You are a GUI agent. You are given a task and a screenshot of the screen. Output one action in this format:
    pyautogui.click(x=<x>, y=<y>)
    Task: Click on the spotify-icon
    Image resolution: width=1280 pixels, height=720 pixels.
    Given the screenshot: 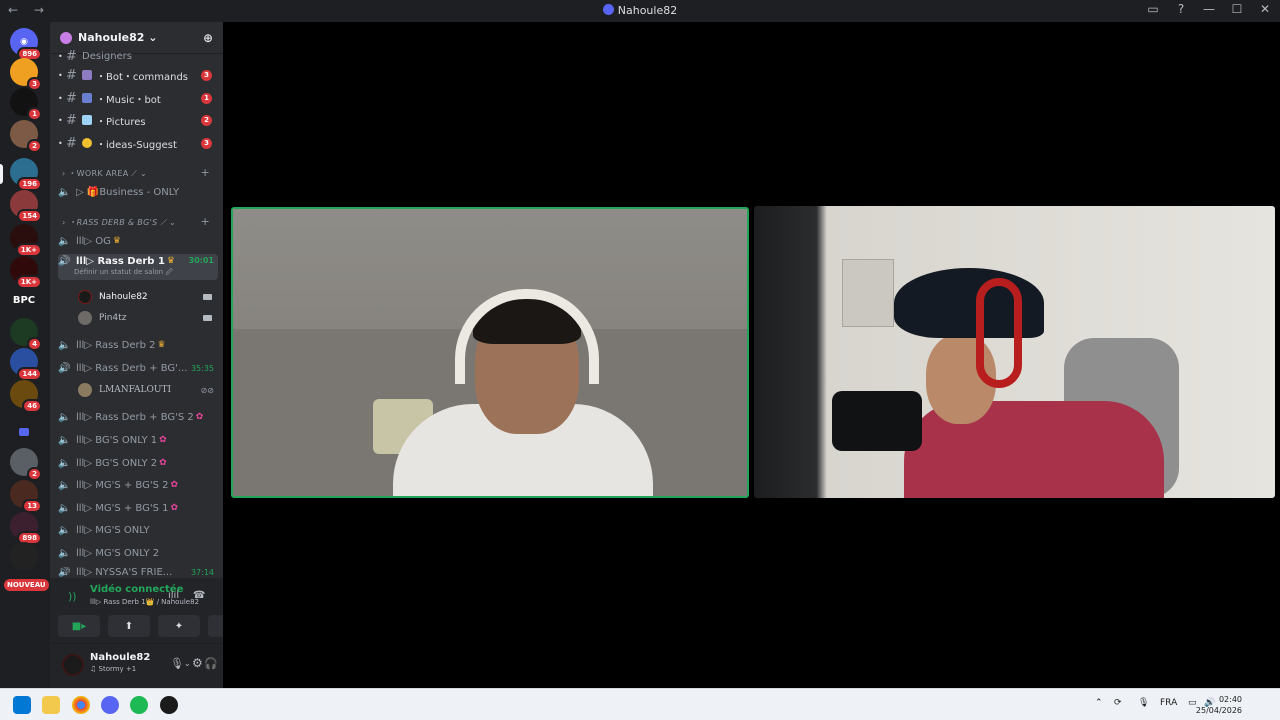 What is the action you would take?
    pyautogui.click(x=139, y=705)
    